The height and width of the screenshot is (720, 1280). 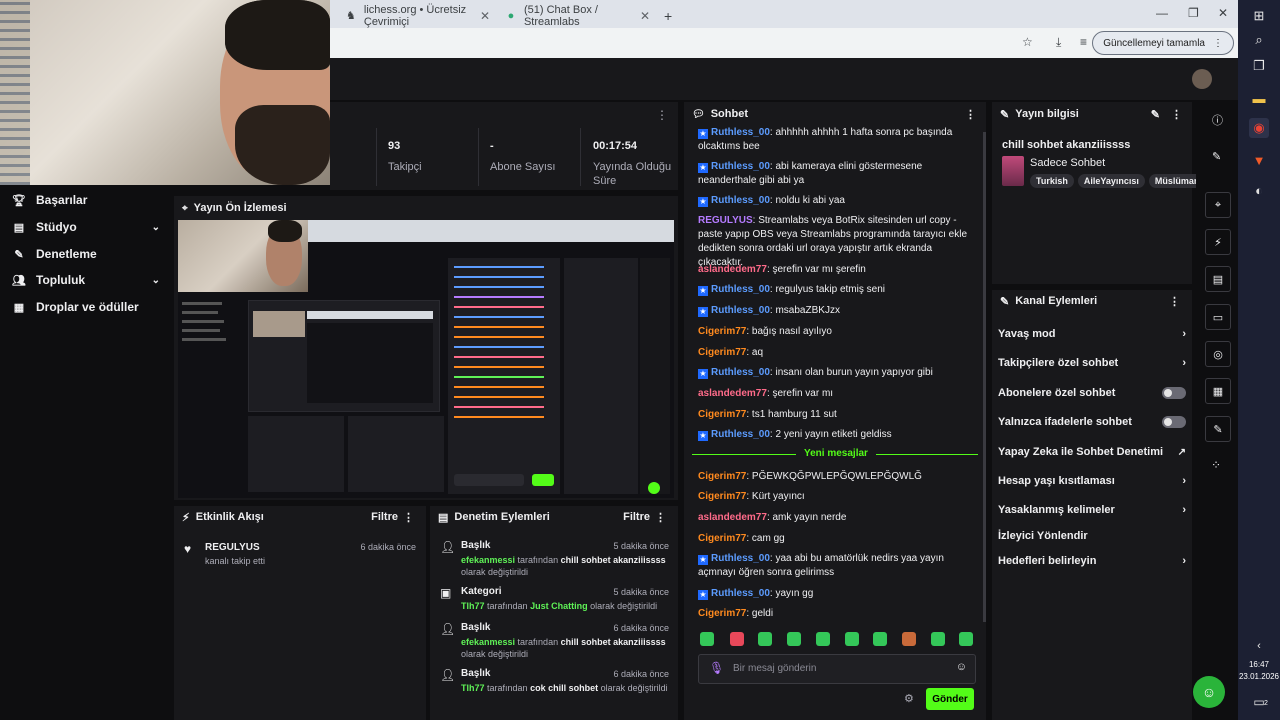 What do you see at coordinates (426, 359) in the screenshot?
I see `preview-video` at bounding box center [426, 359].